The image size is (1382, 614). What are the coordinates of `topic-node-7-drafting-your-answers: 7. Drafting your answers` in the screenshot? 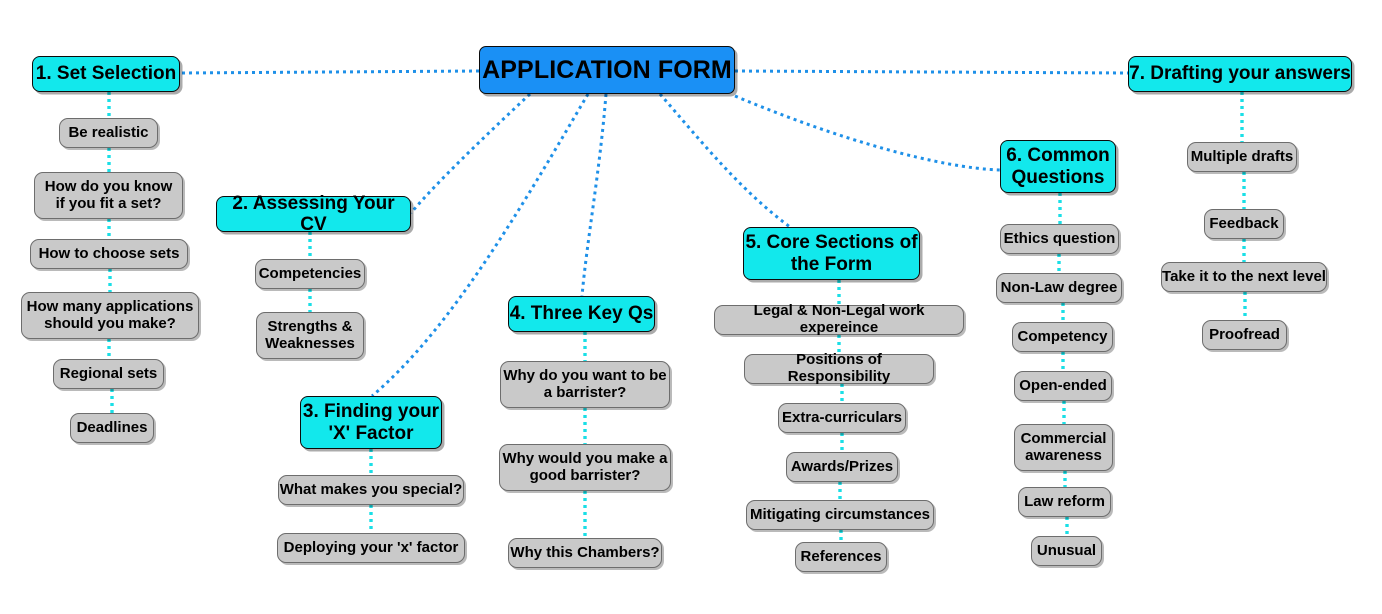 It's located at (1240, 74).